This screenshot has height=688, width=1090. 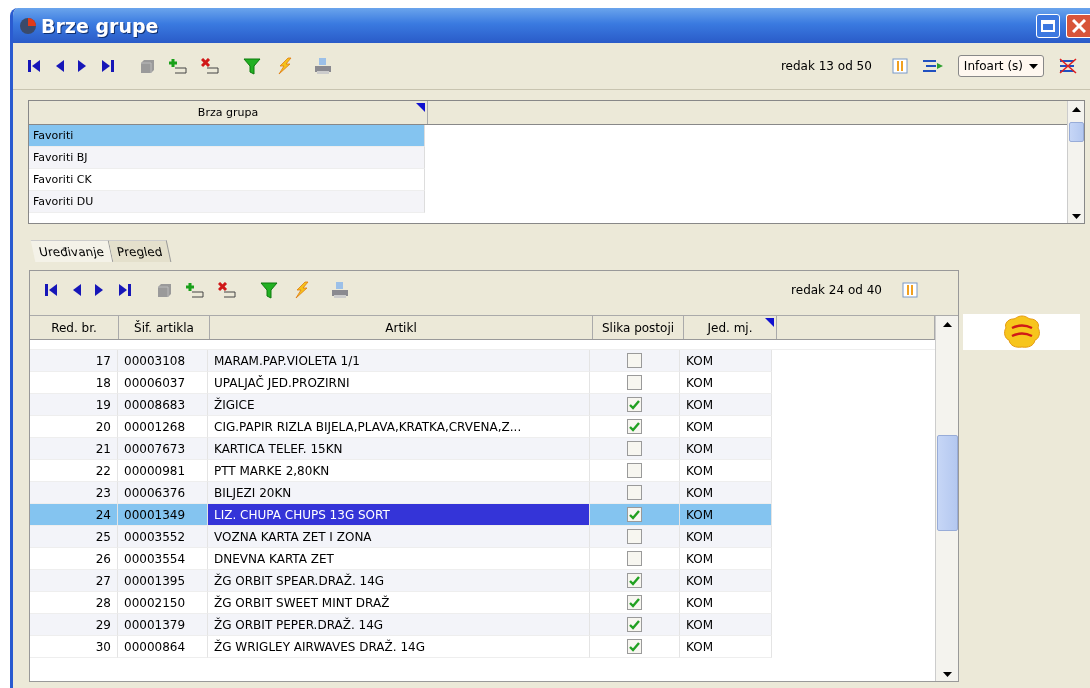 I want to click on group-row: Favoriti DU, so click(x=227, y=202).